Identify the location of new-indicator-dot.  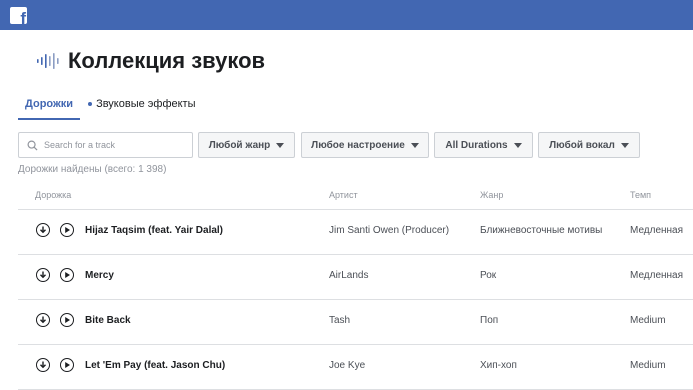
(90, 104).